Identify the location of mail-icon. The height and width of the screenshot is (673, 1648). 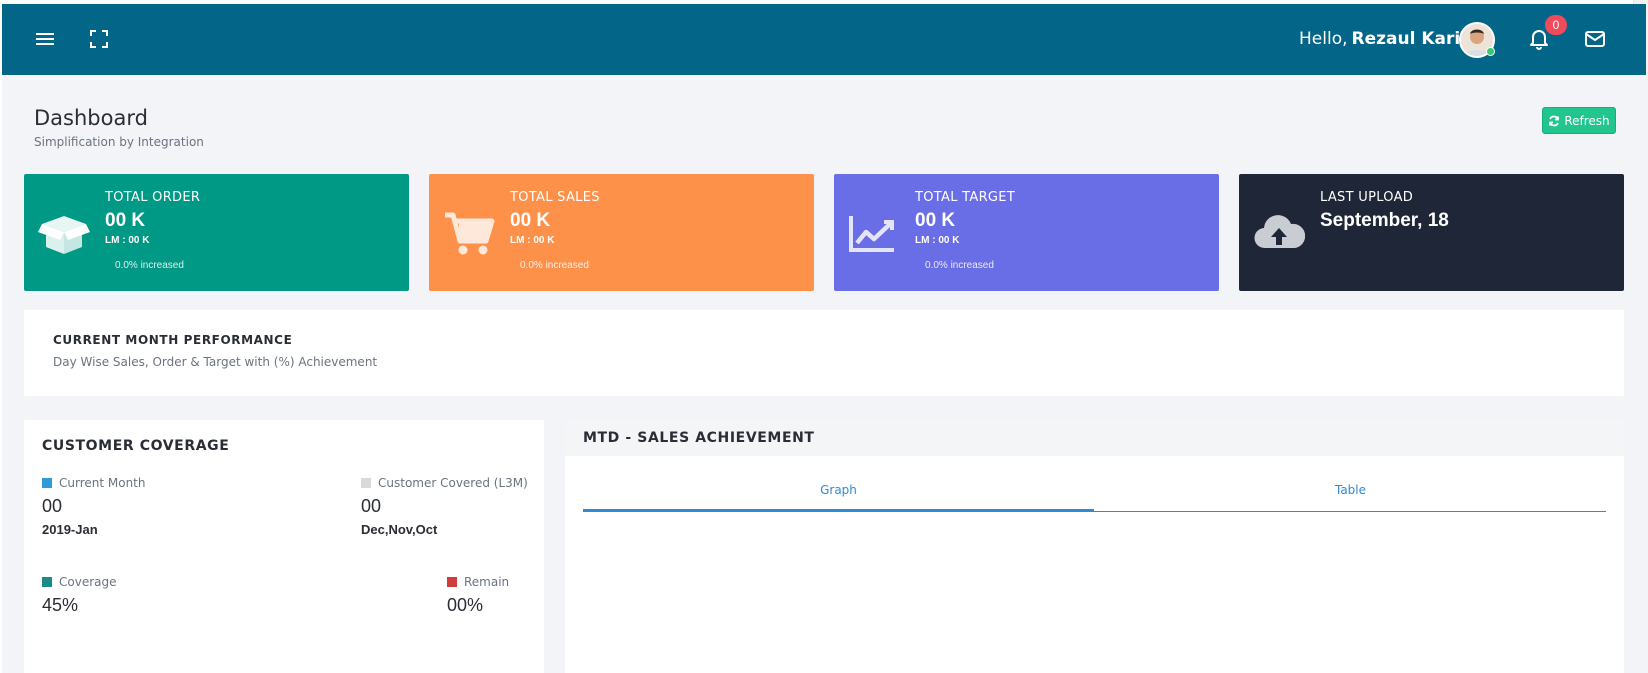
(1595, 39).